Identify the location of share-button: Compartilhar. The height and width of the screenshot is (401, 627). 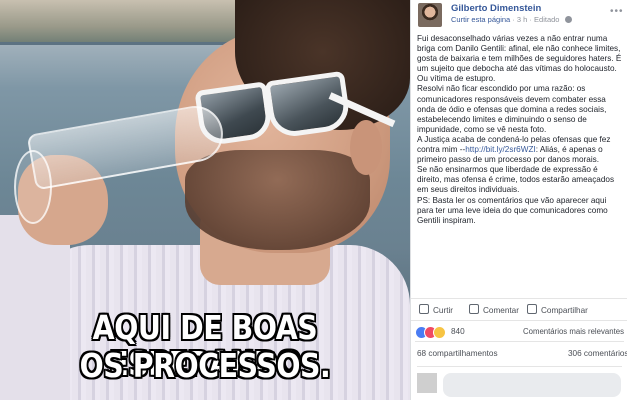
(557, 309).